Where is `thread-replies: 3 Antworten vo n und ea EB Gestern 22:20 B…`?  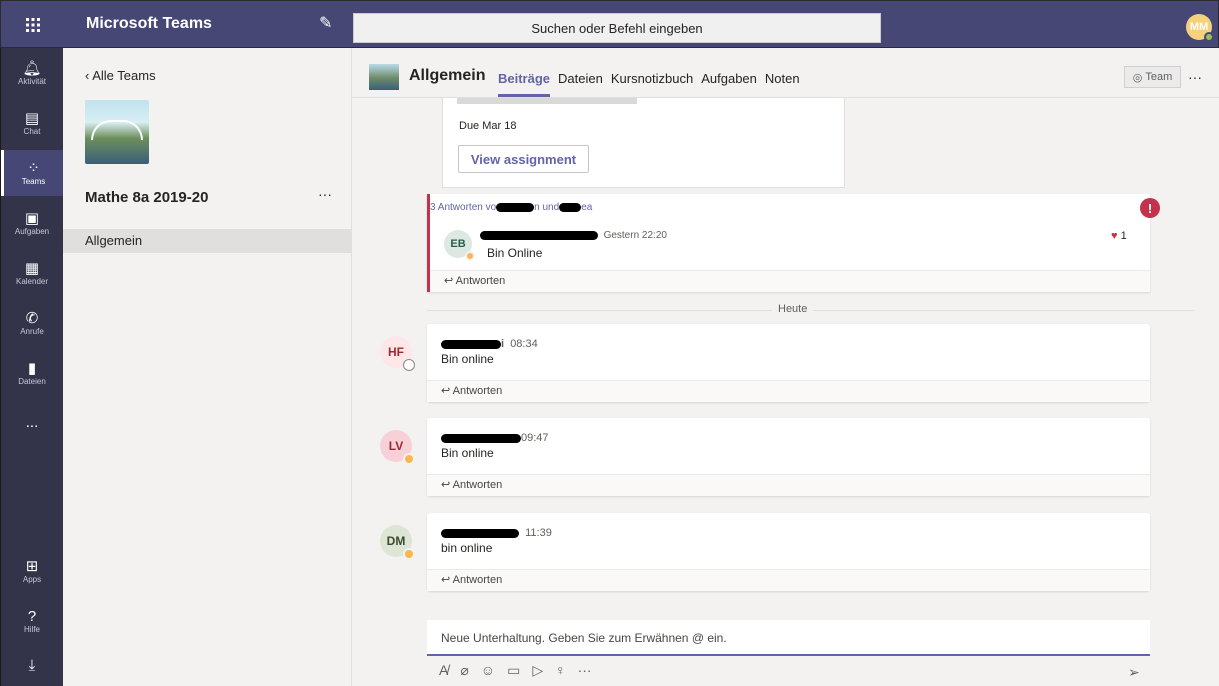 thread-replies: 3 Antworten vo n und ea EB Gestern 22:20 B… is located at coordinates (788, 243).